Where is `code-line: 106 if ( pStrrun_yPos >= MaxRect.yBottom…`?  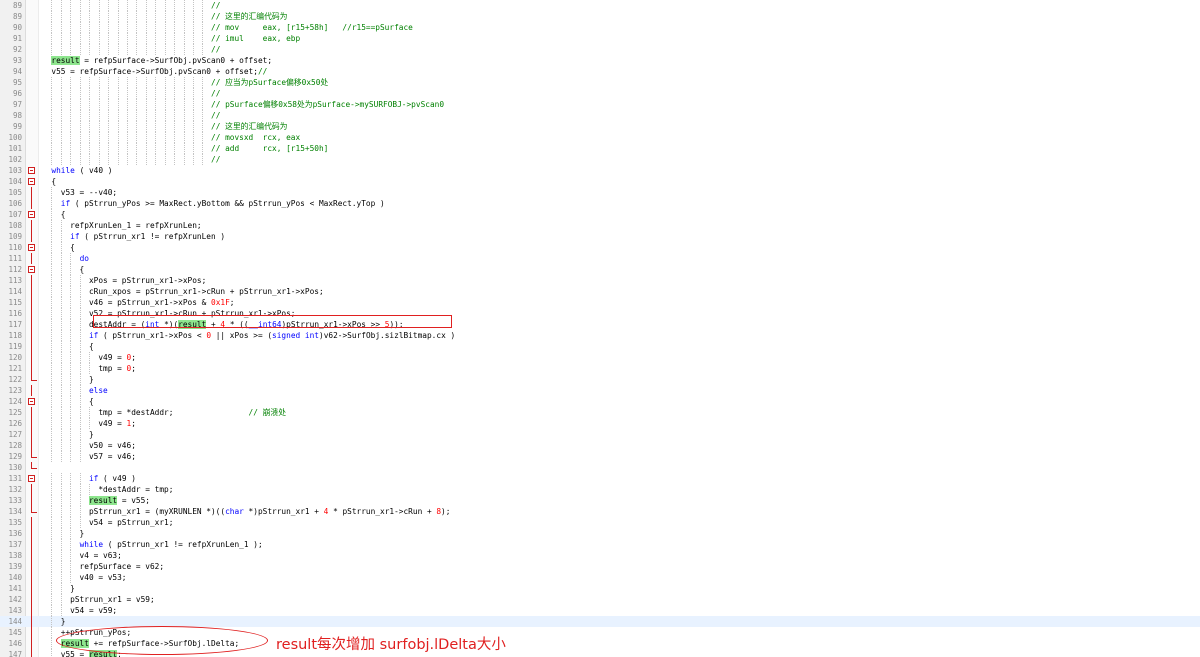
code-line: 106 if ( pStrrun_yPos >= MaxRect.yBottom… is located at coordinates (600, 203).